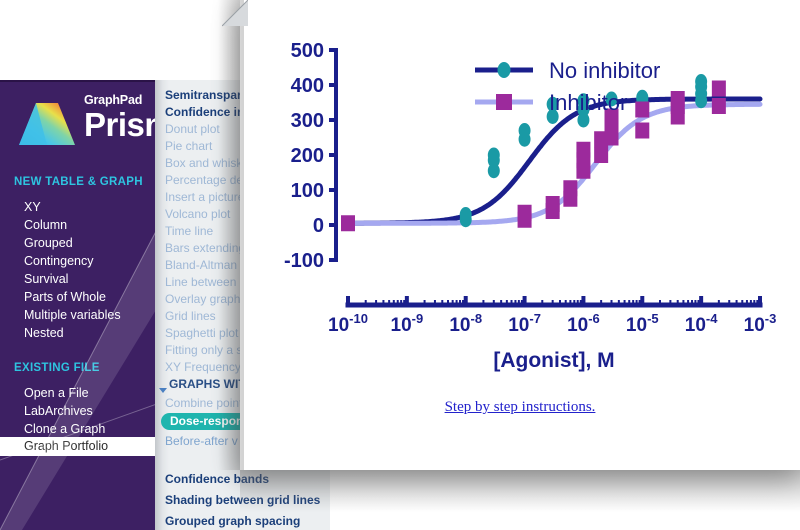  Describe the element at coordinates (760, 323) in the screenshot. I see `svg-text: 10-3` at that location.